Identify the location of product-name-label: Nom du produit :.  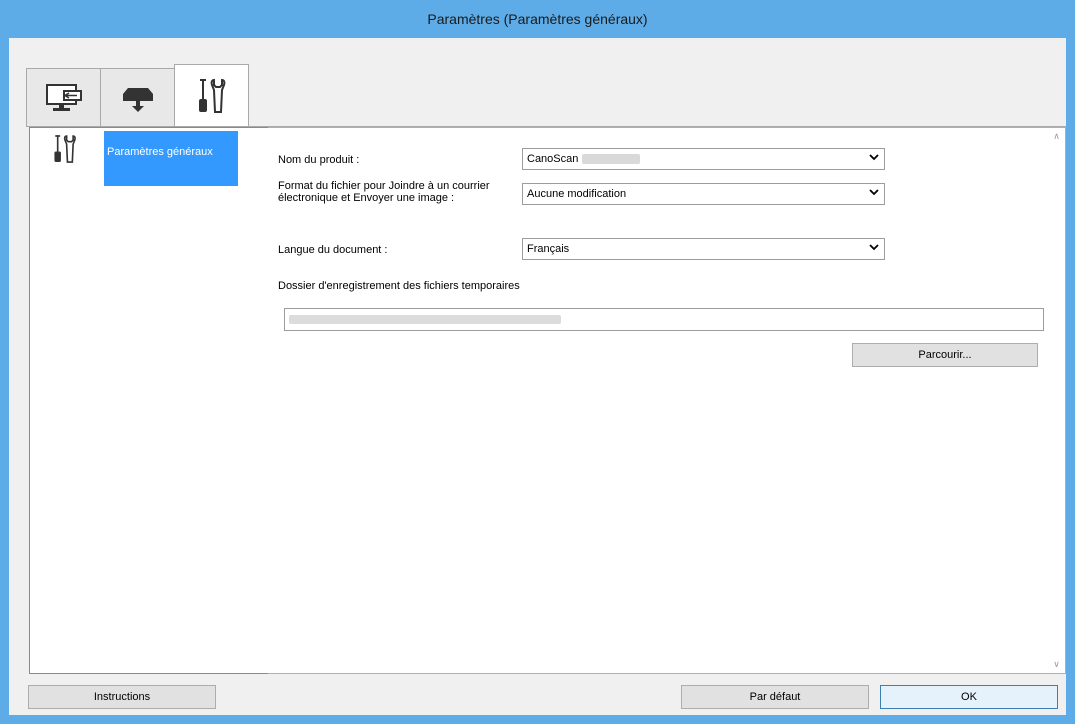
(319, 160).